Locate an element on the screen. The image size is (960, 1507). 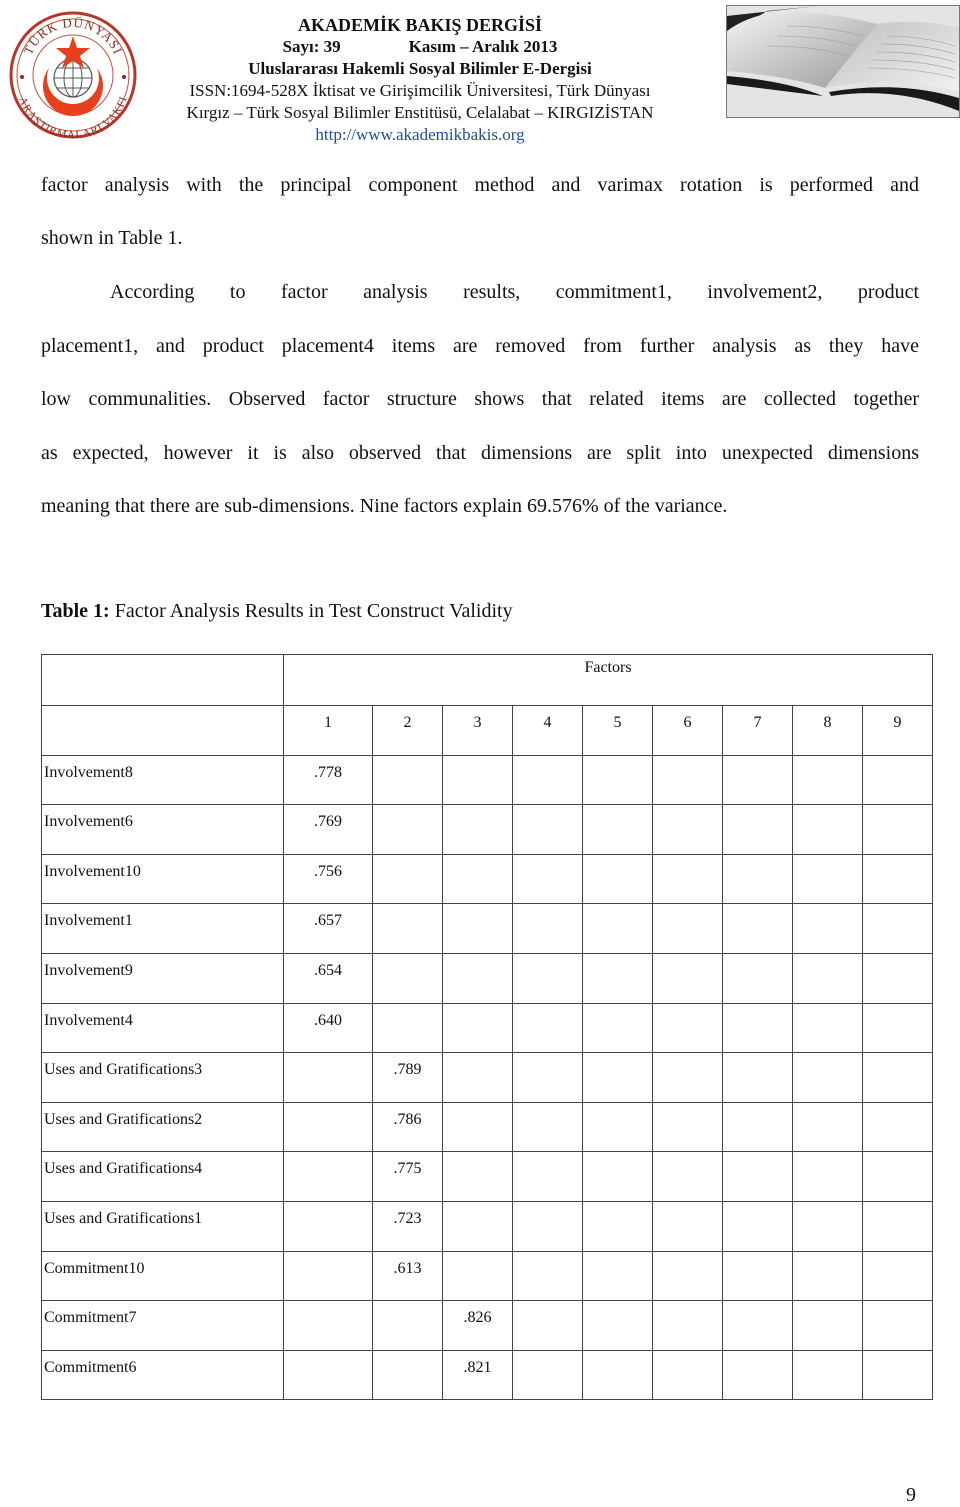
factor-number-header: 5 is located at coordinates (617, 730).